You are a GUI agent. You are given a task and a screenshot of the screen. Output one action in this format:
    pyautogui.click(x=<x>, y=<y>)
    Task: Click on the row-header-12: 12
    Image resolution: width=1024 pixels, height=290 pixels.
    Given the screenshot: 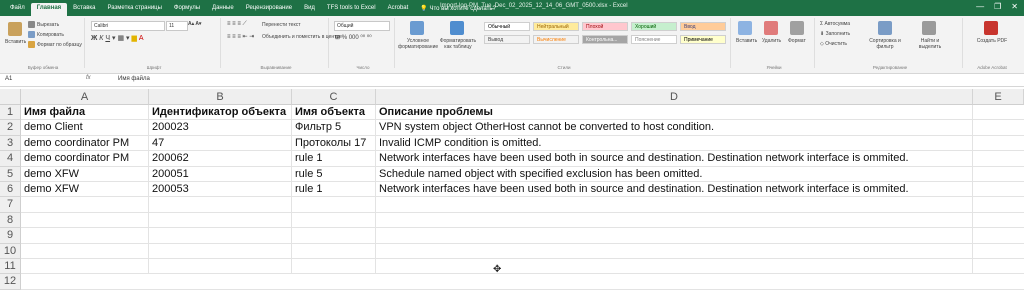 What is the action you would take?
    pyautogui.click(x=10, y=282)
    